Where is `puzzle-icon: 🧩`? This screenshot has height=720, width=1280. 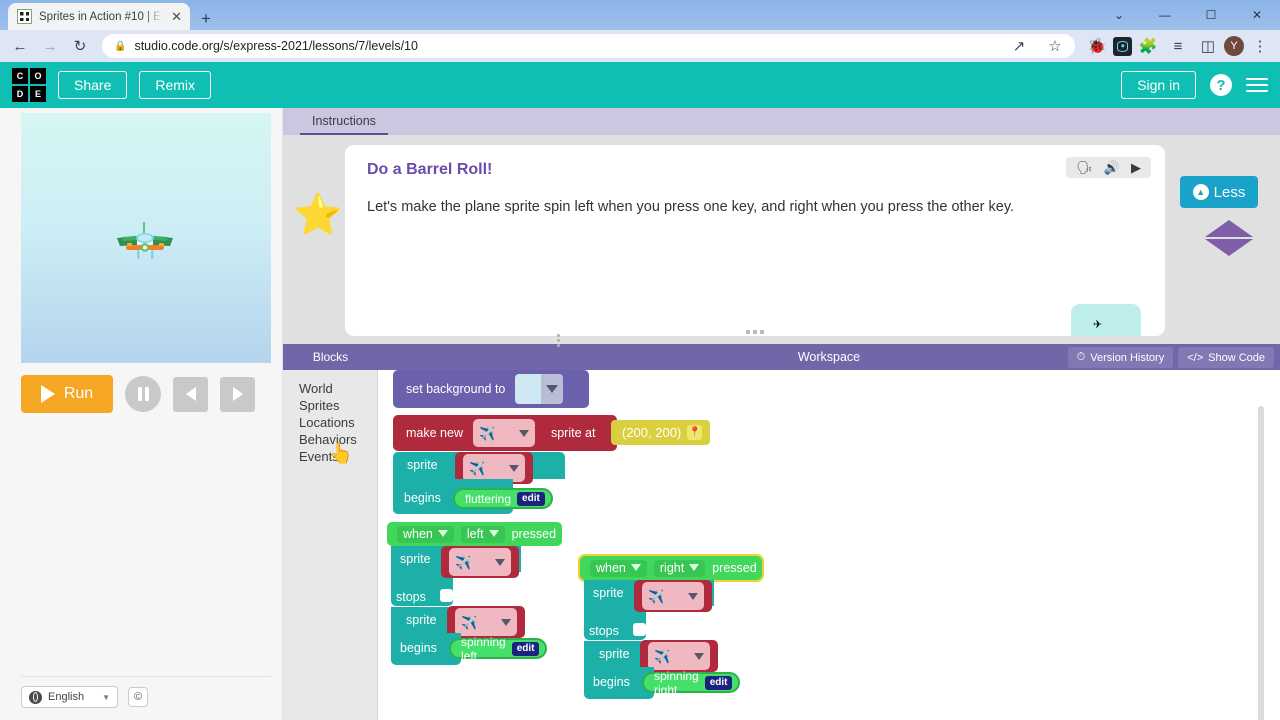 puzzle-icon: 🧩 is located at coordinates (1148, 46).